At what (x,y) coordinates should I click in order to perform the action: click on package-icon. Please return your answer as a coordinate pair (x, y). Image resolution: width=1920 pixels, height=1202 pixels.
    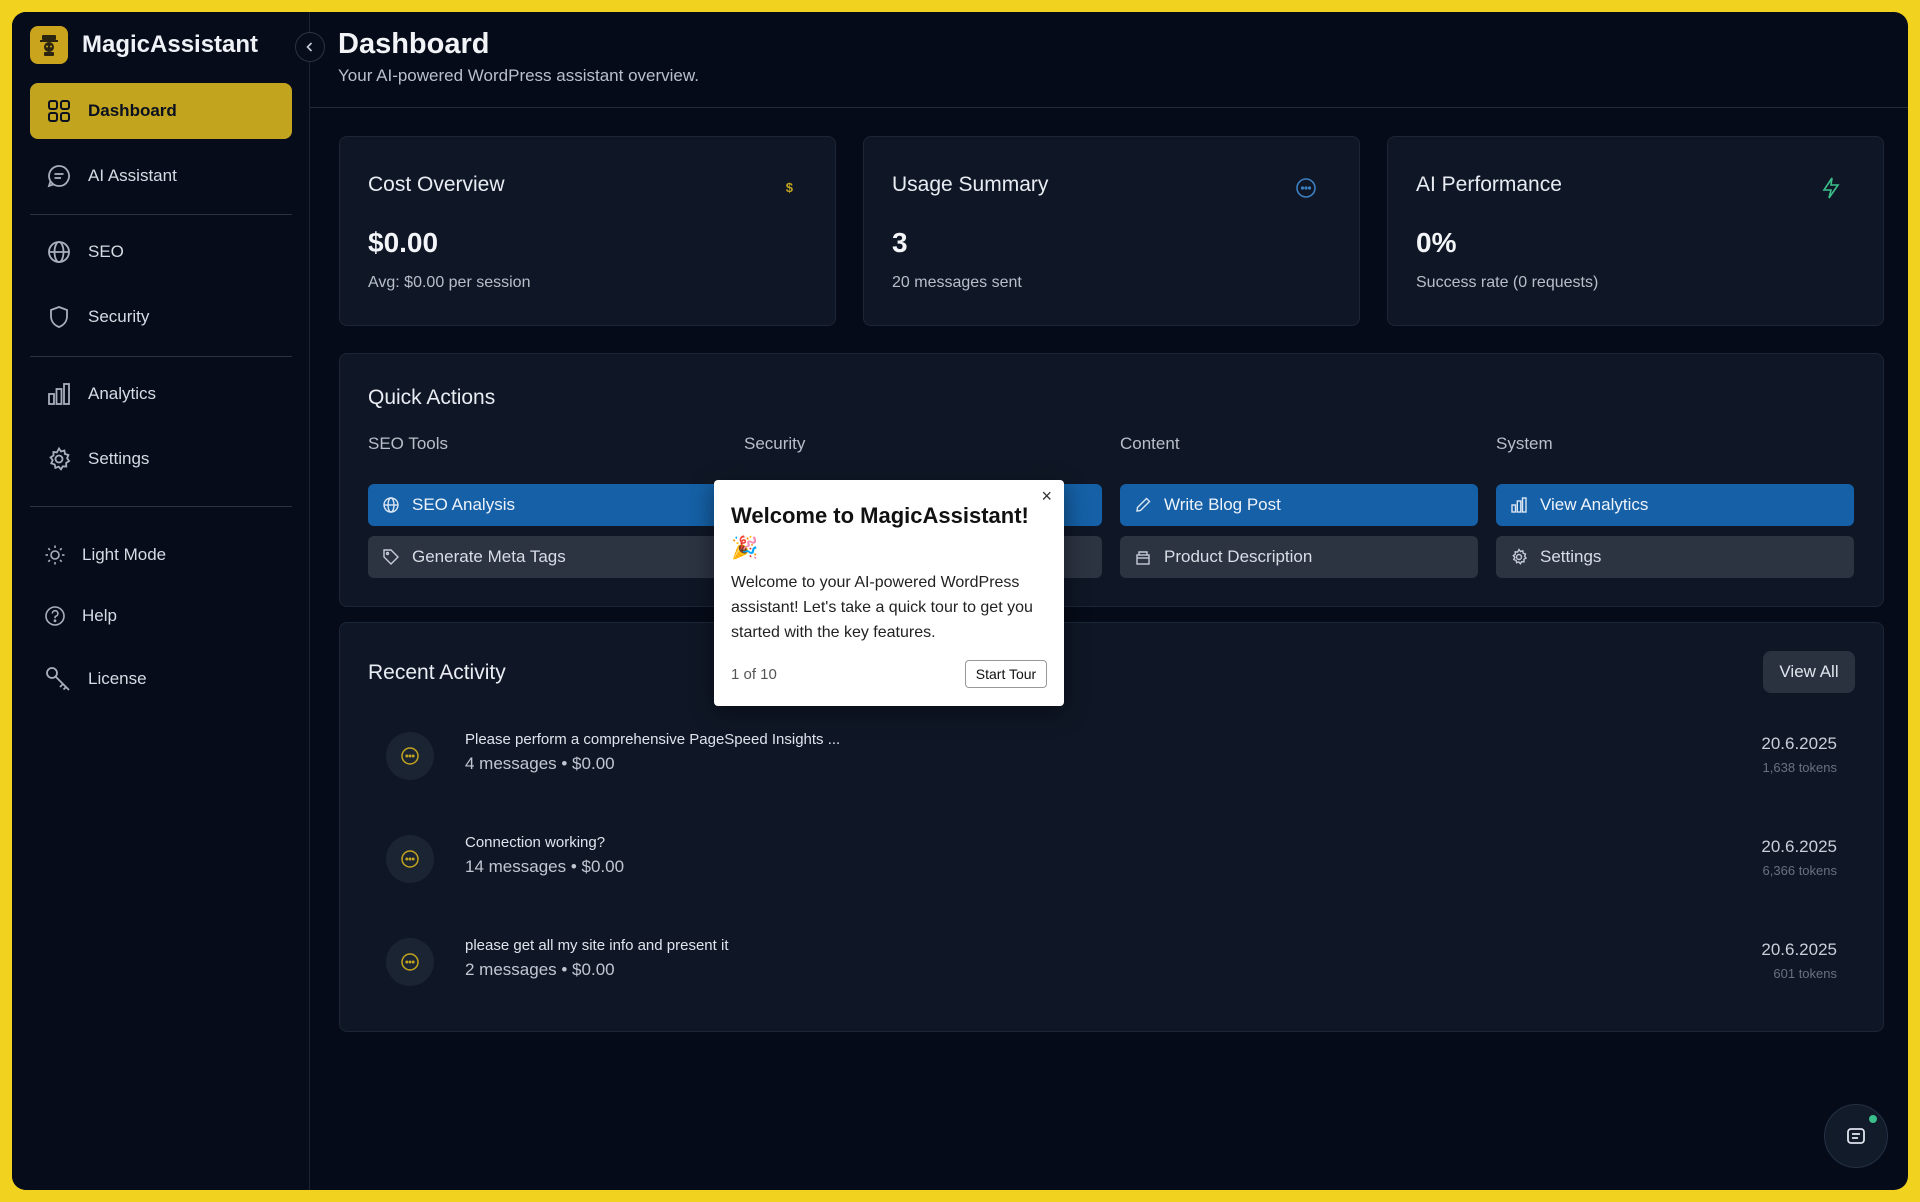
    Looking at the image, I should click on (1143, 558).